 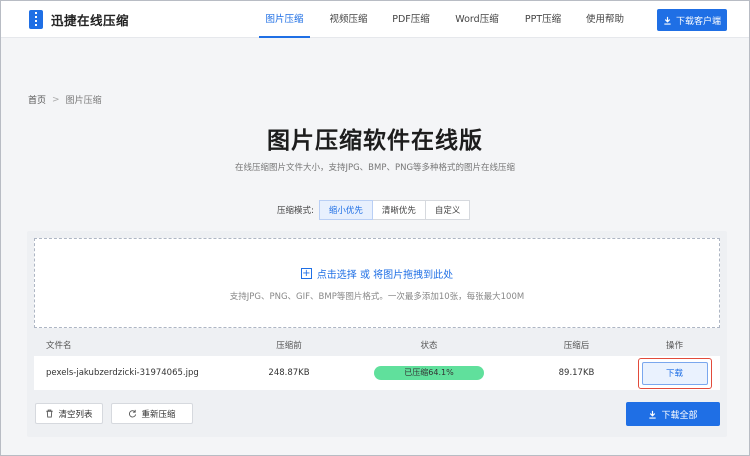 I want to click on recompress-label: 重新压缩, so click(x=158, y=414).